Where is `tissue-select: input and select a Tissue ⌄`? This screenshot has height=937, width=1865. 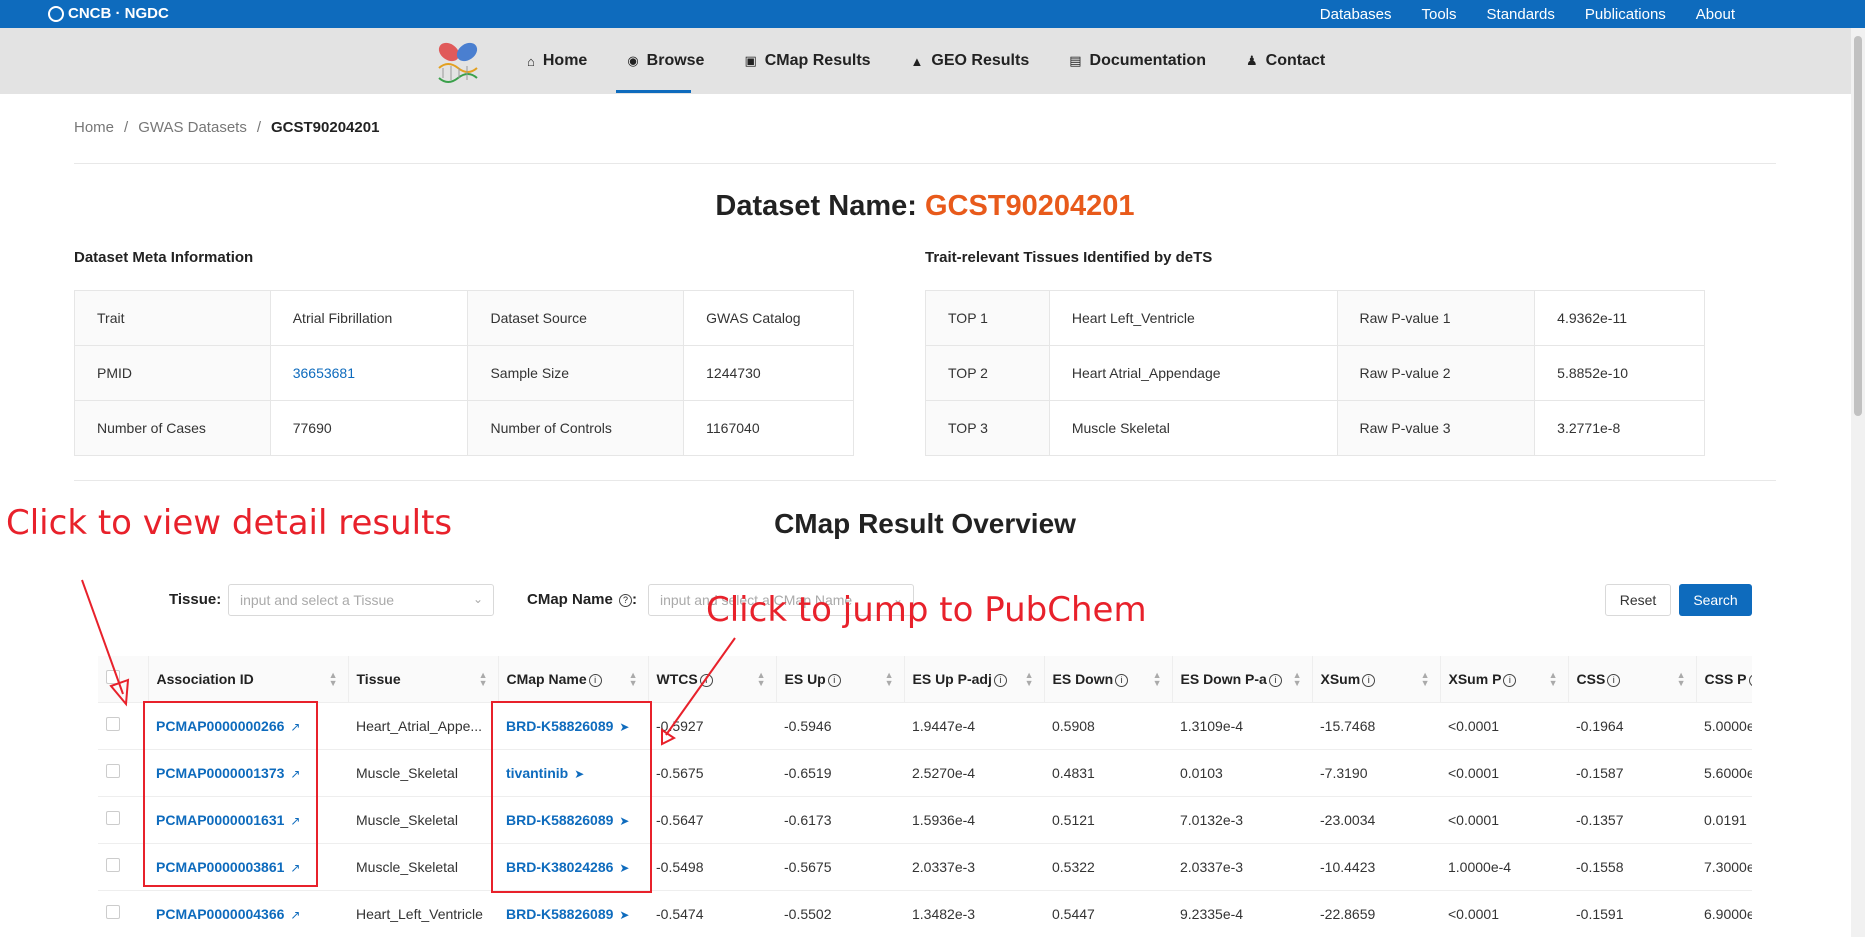
tissue-select: input and select a Tissue ⌄ is located at coordinates (361, 600).